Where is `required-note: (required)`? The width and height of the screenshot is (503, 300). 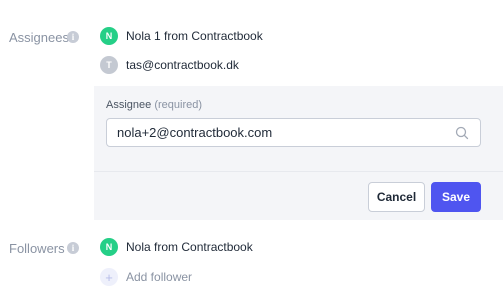
required-note: (required) is located at coordinates (178, 105).